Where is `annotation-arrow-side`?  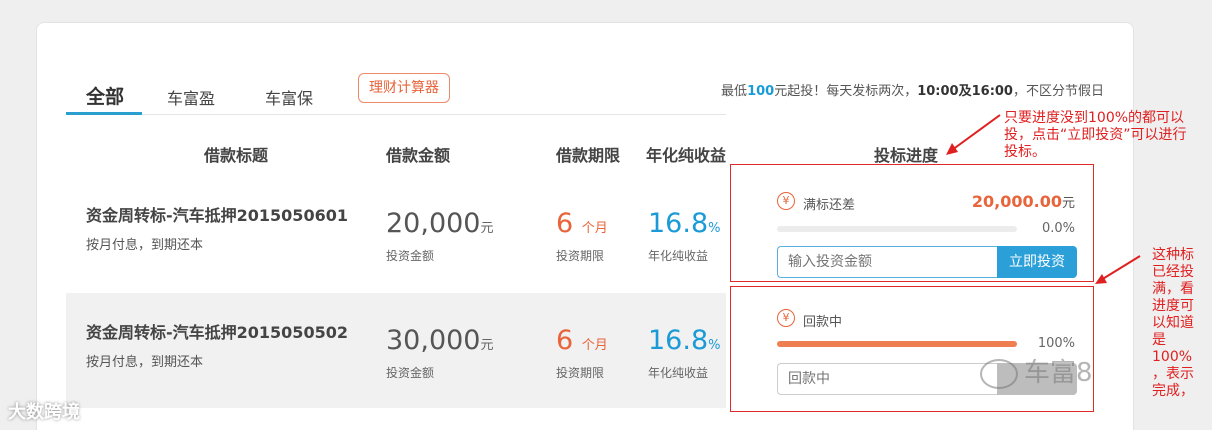
annotation-arrow-side is located at coordinates (1120, 268).